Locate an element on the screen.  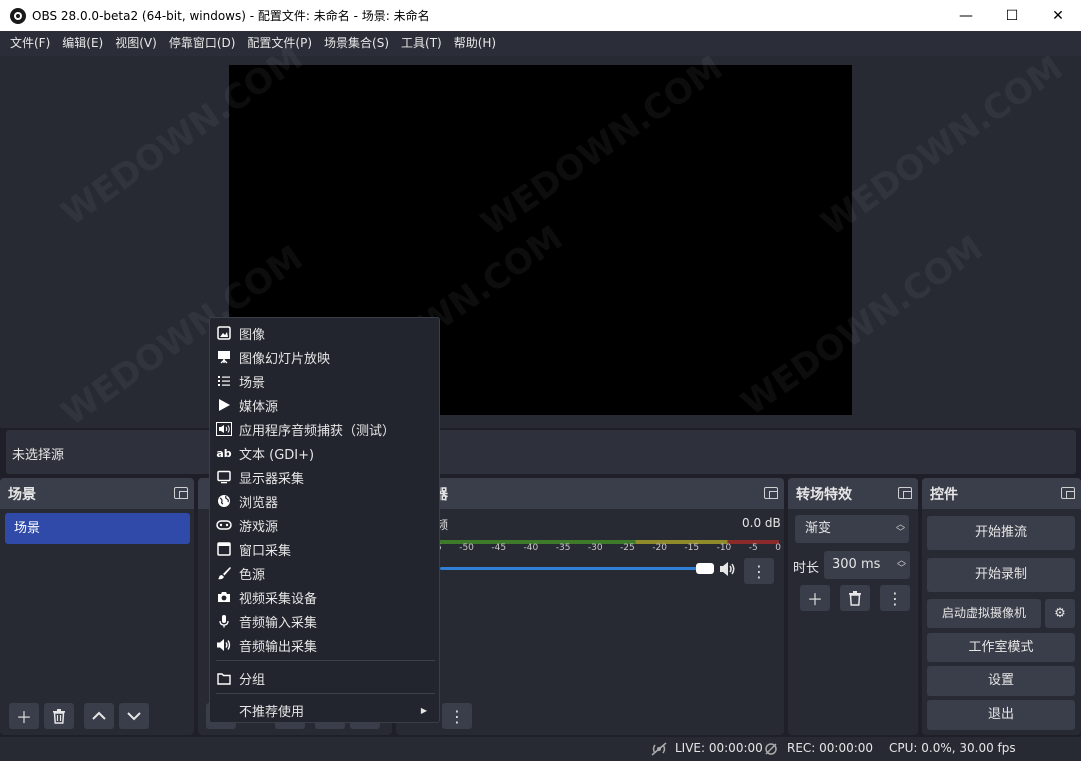
gamepad-icon is located at coordinates (224, 525).